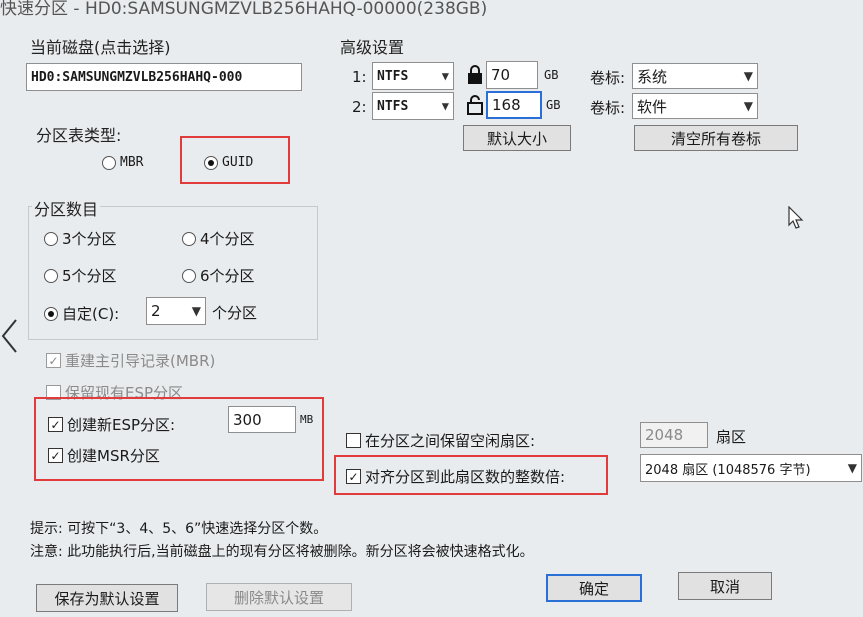 The image size is (863, 617). What do you see at coordinates (121, 425) in the screenshot?
I see `create-esp-label: 创建新ESP分区:` at bounding box center [121, 425].